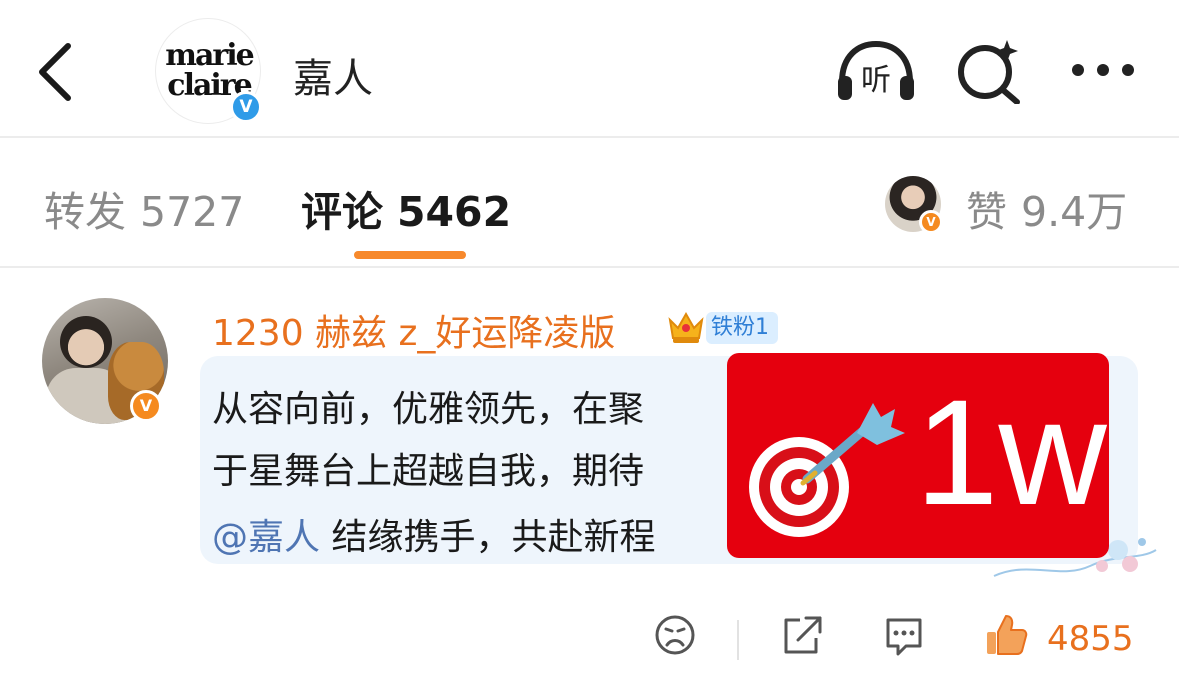 Image resolution: width=1179 pixels, height=682 pixels. Describe the element at coordinates (1011, 452) in the screenshot. I see `overlay-count-label: 1w` at that location.